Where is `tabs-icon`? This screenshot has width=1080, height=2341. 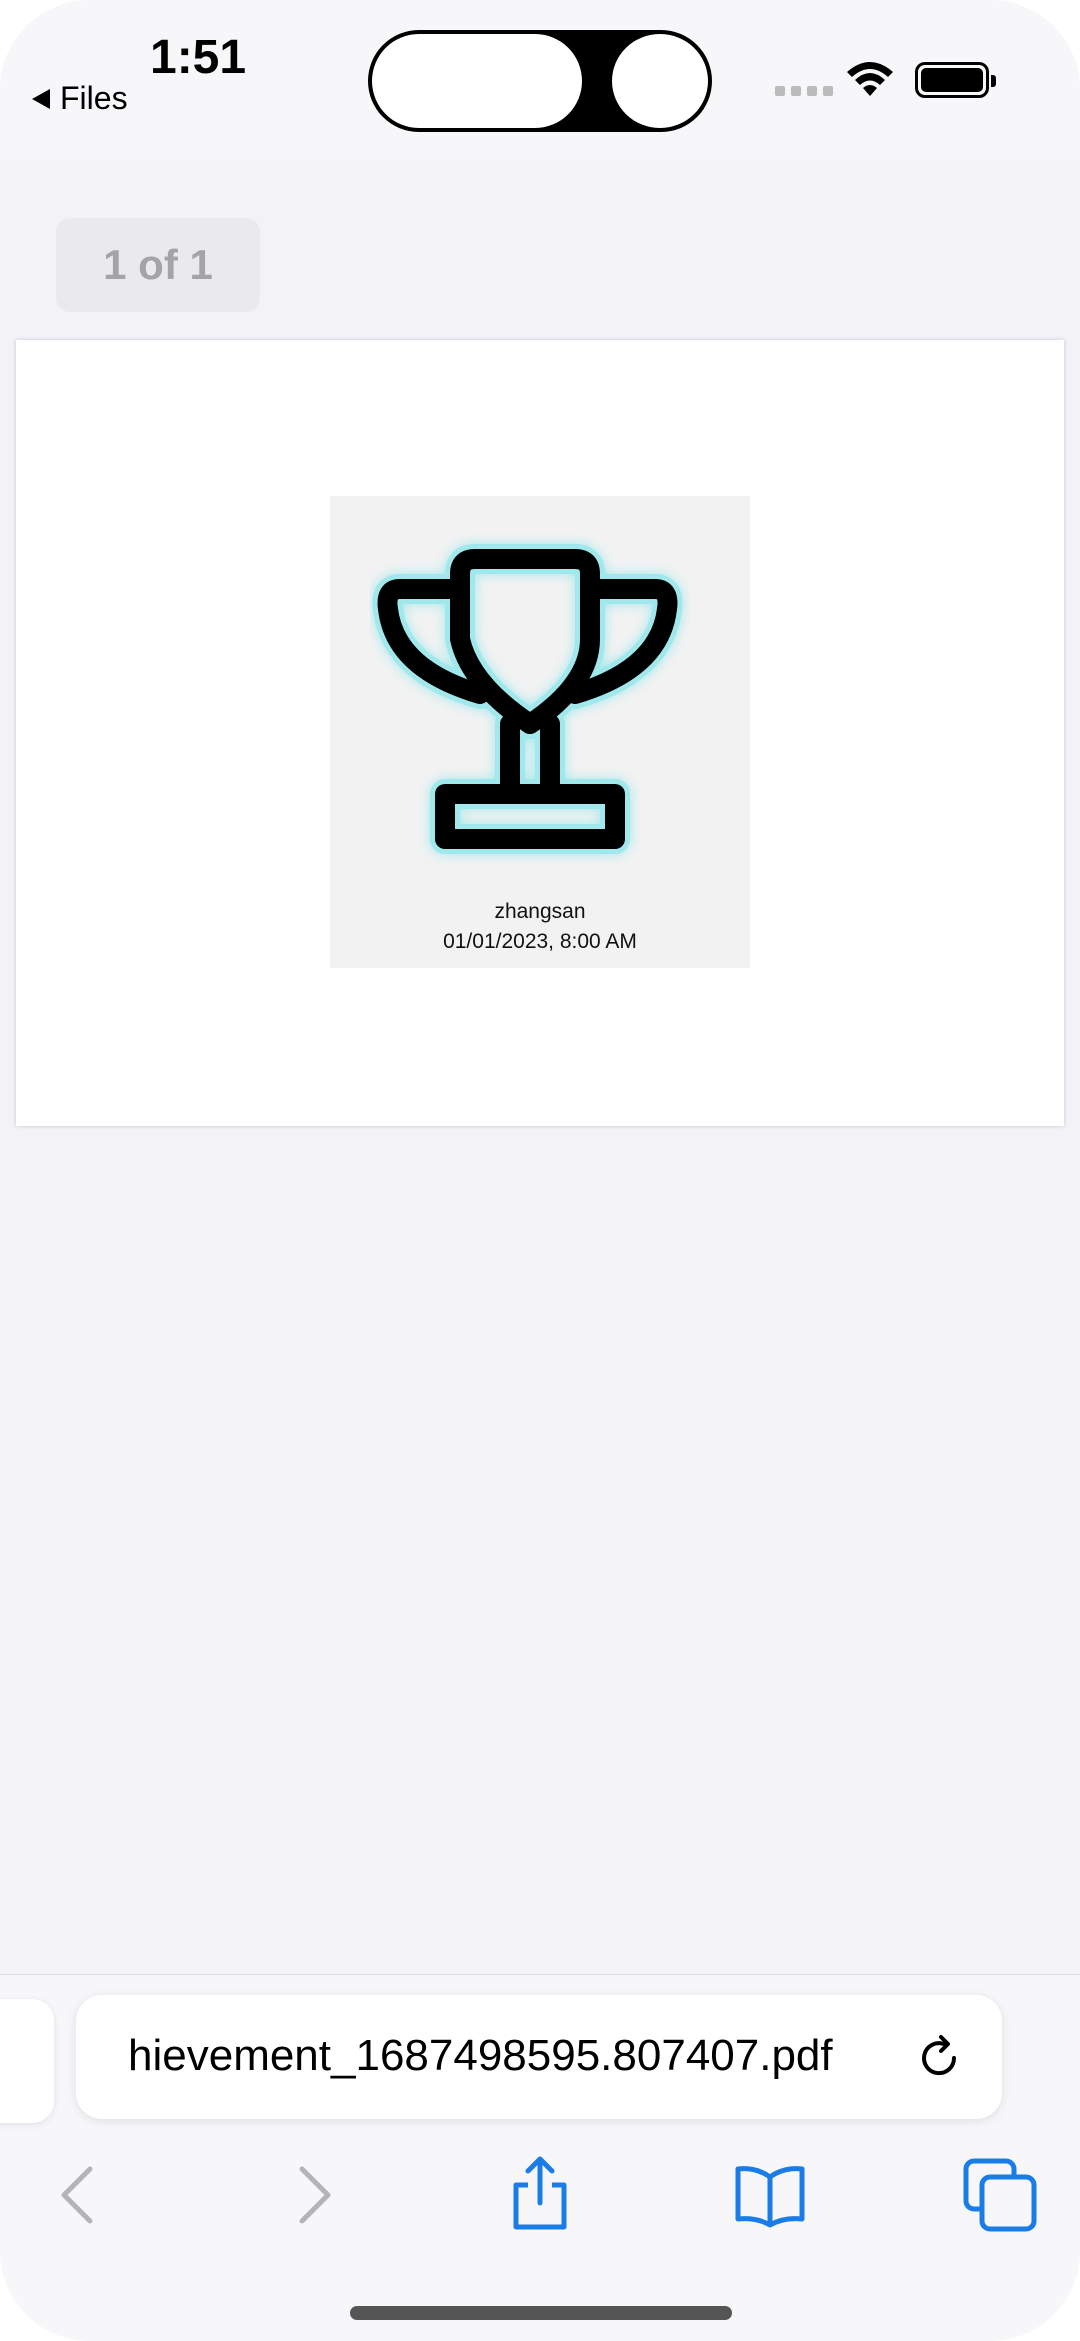
tabs-icon is located at coordinates (1000, 2195).